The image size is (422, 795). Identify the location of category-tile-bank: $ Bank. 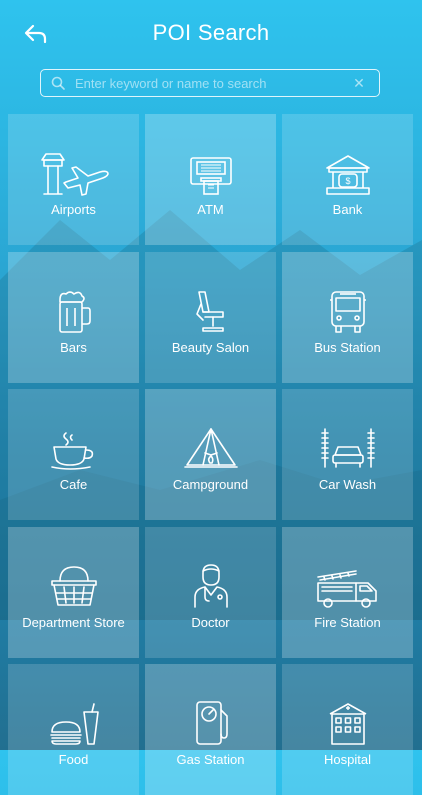
(347, 179).